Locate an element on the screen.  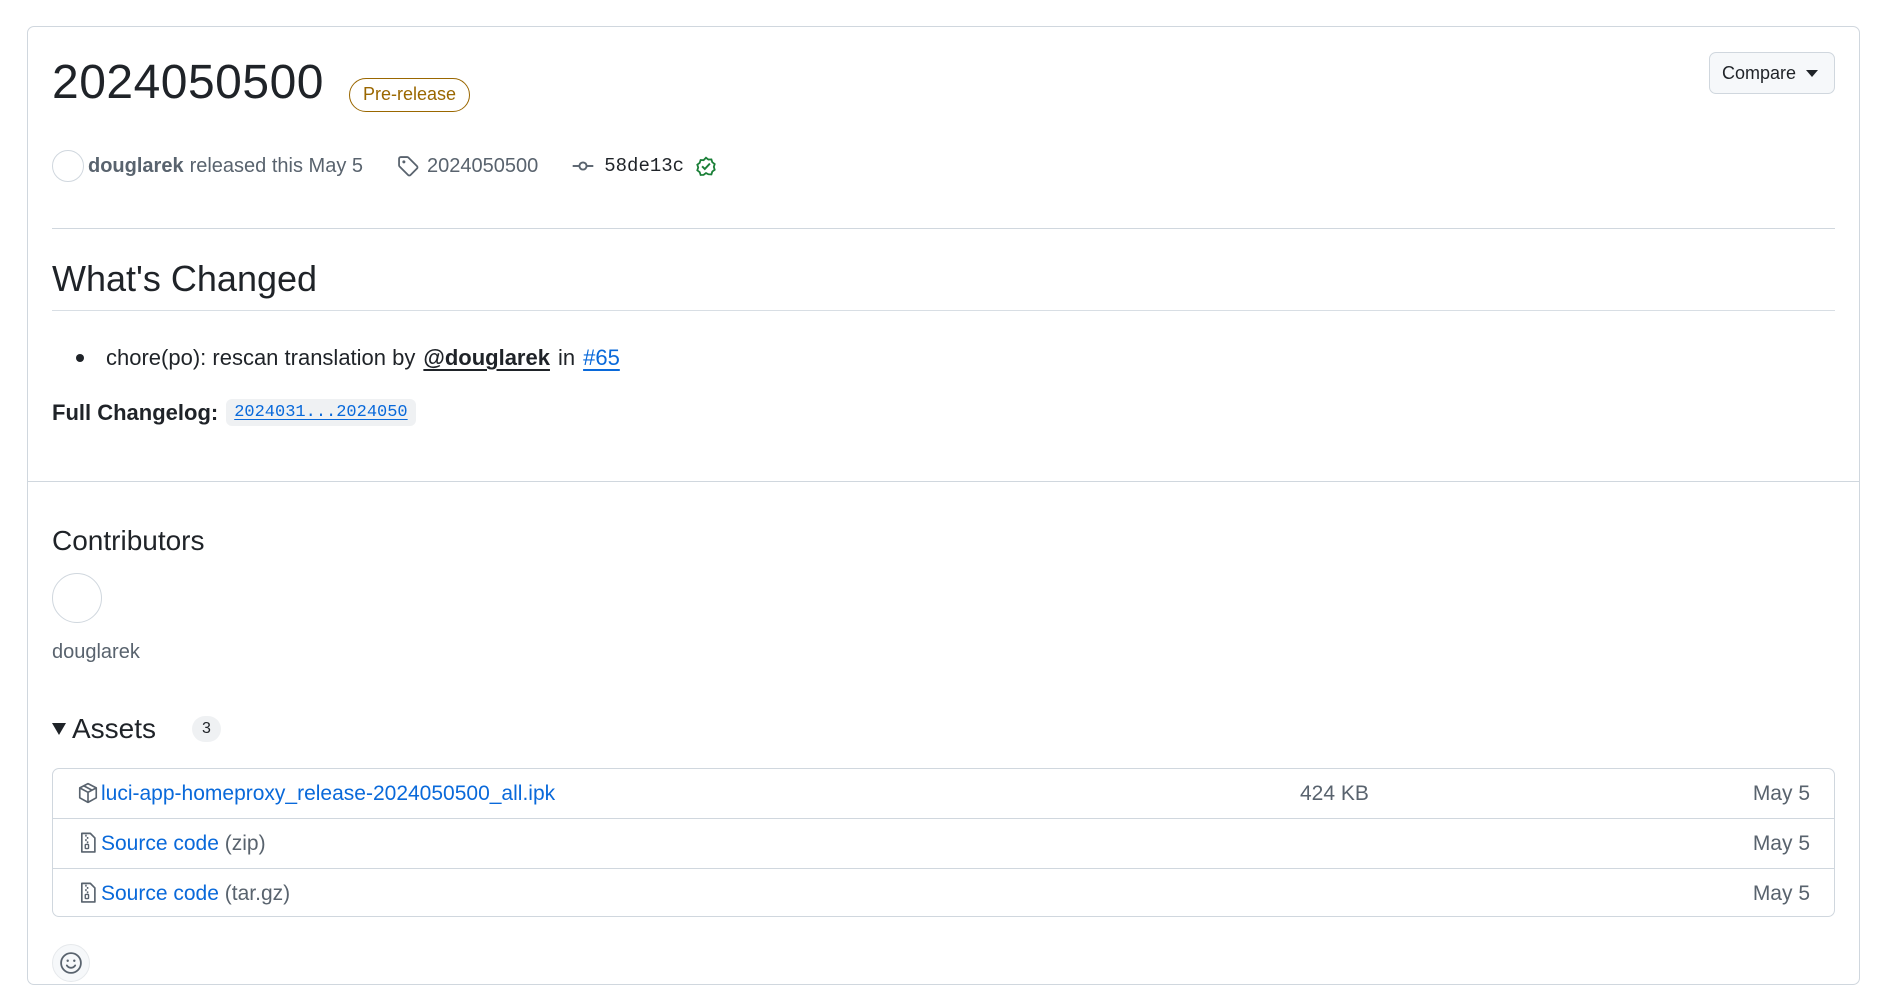
full-changelog: Full Changelog: 2024031...2024050 is located at coordinates (234, 412).